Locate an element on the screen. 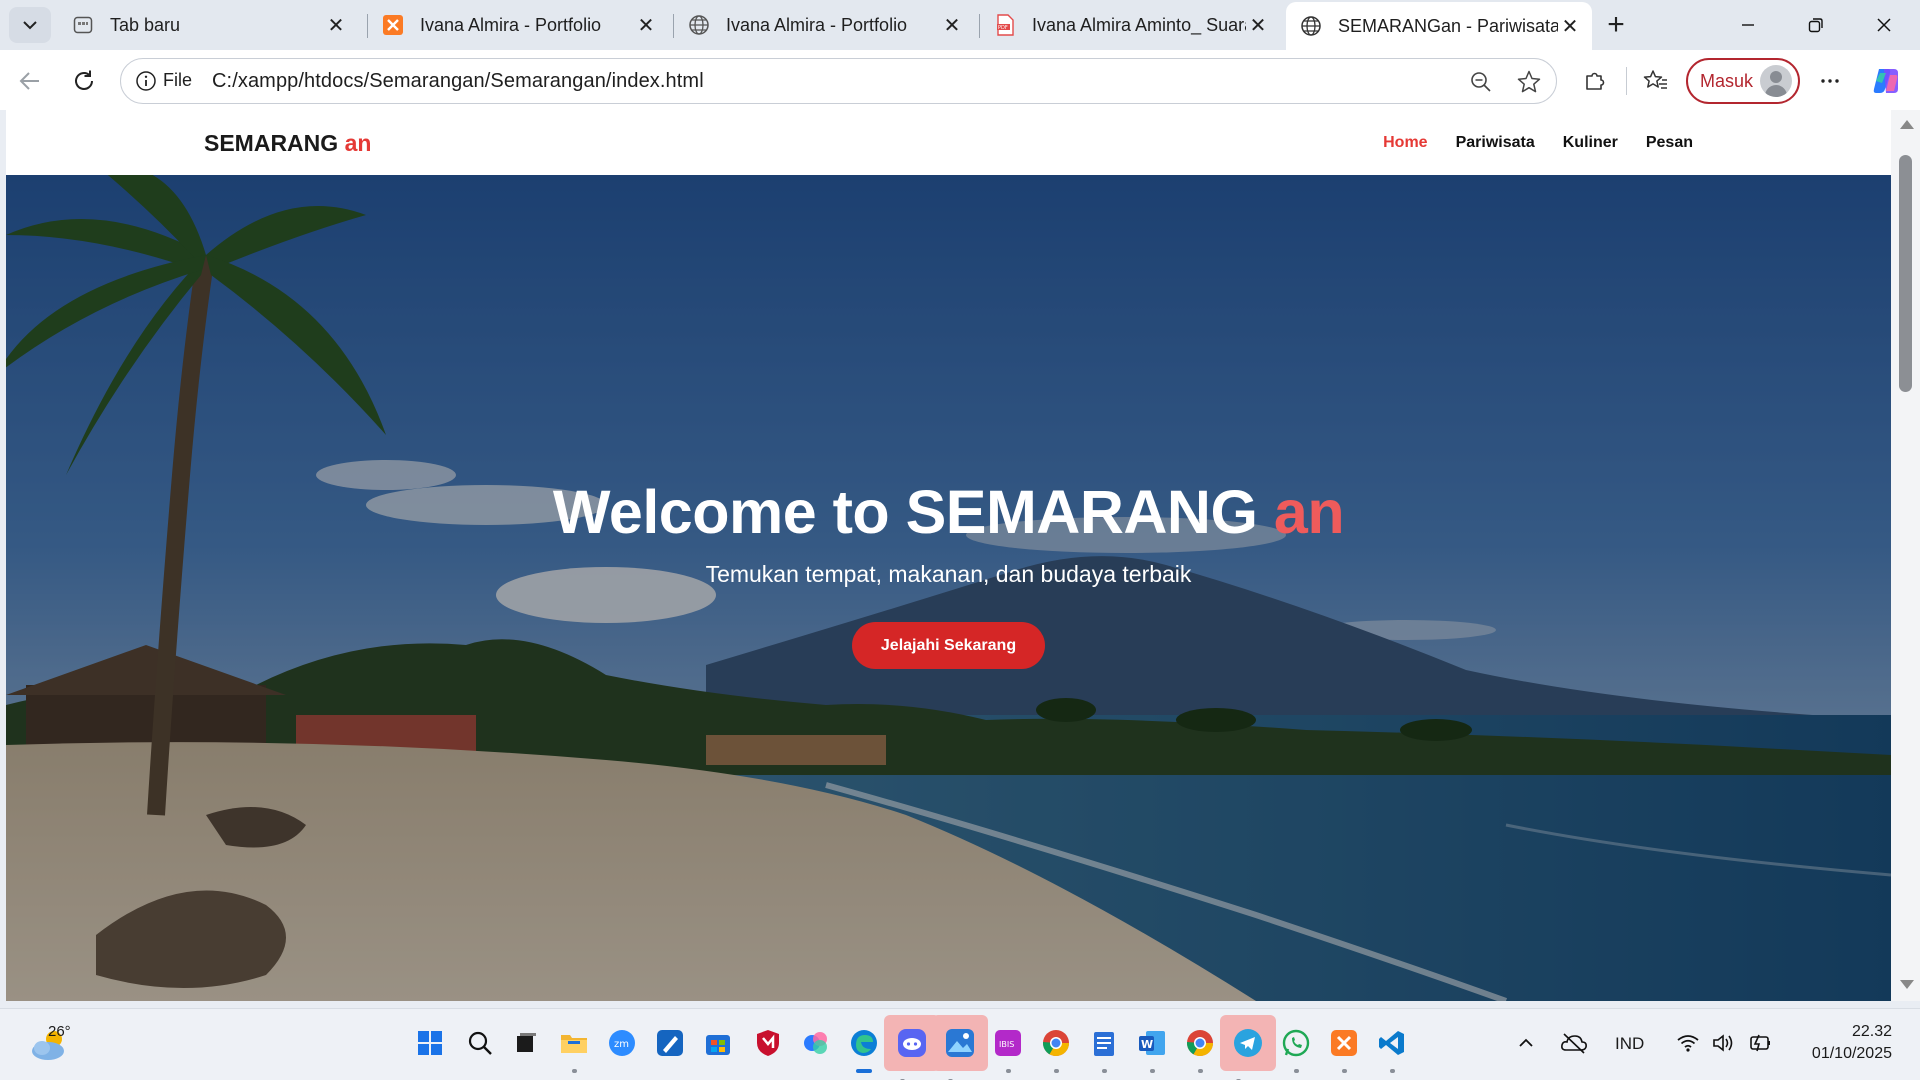 Image resolution: width=1920 pixels, height=1080 pixels. taskbar-app-copilot is located at coordinates (816, 1043).